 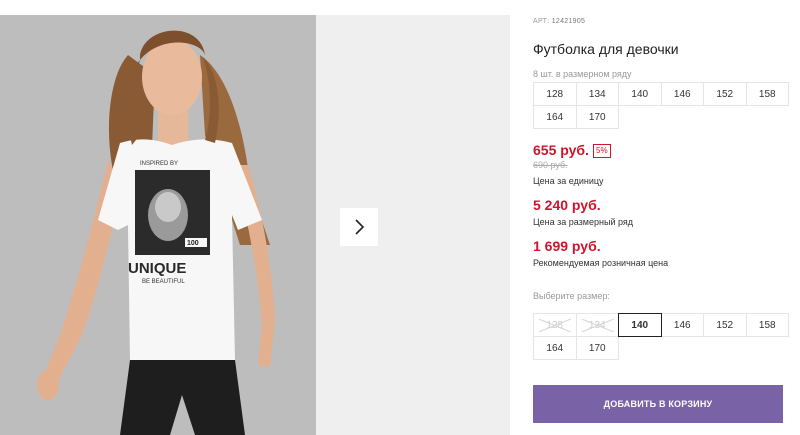 I want to click on product-title: Футболка для девочки, so click(x=606, y=49).